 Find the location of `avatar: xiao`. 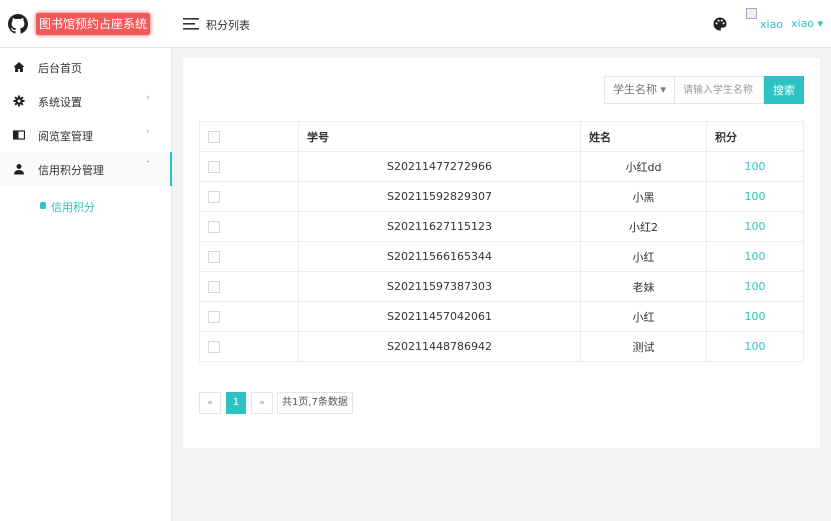

avatar: xiao is located at coordinates (765, 20).